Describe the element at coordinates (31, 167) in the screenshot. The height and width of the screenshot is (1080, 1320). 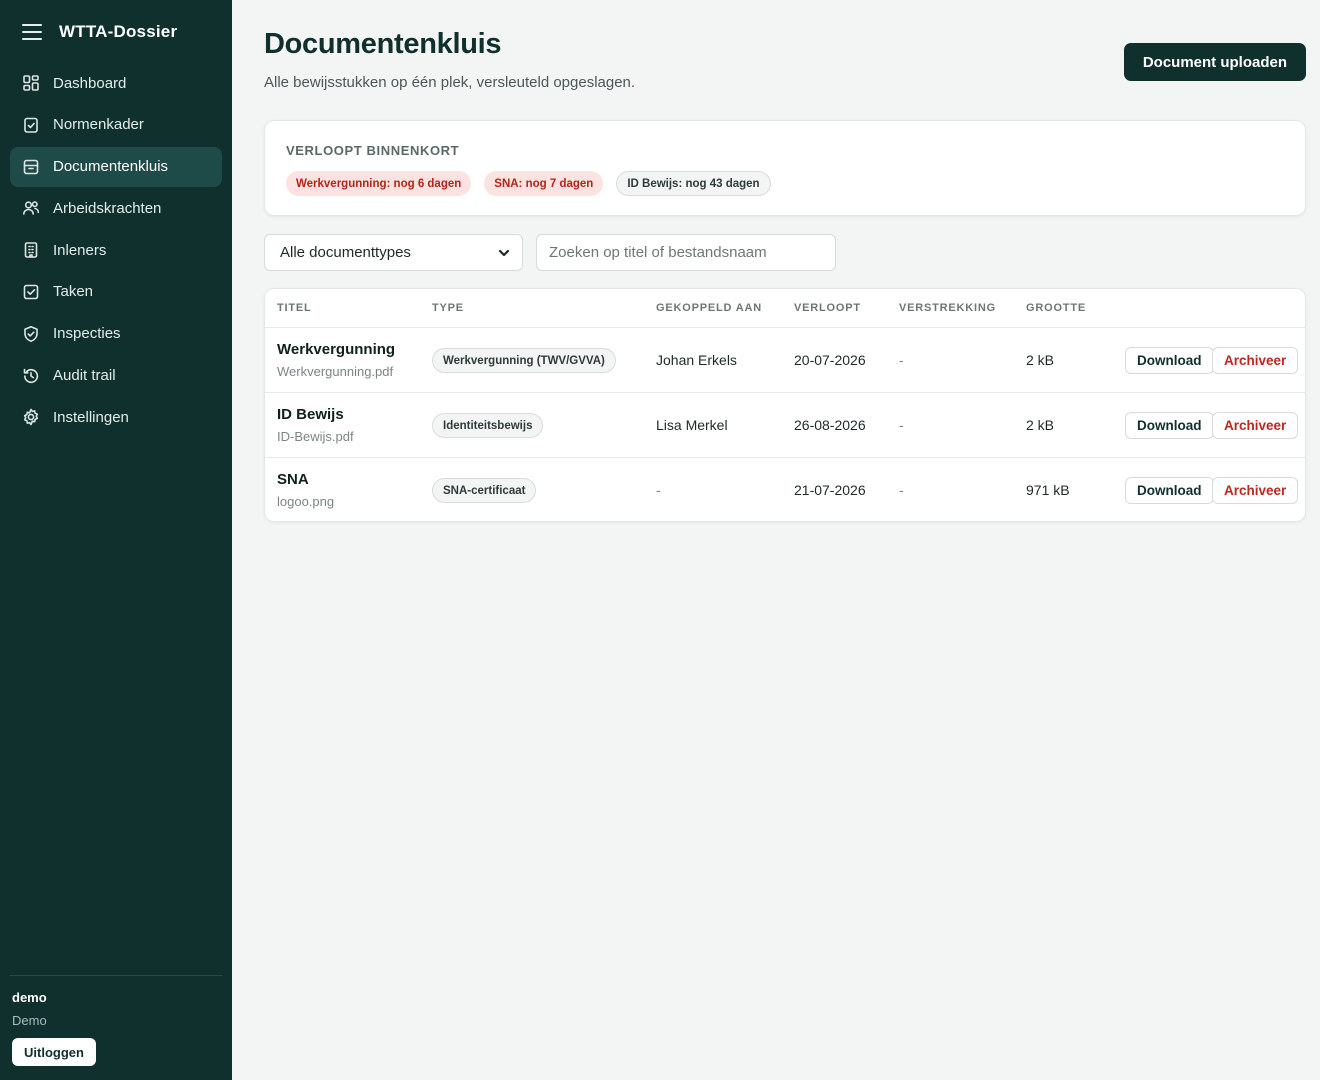
I see `archive-icon` at that location.